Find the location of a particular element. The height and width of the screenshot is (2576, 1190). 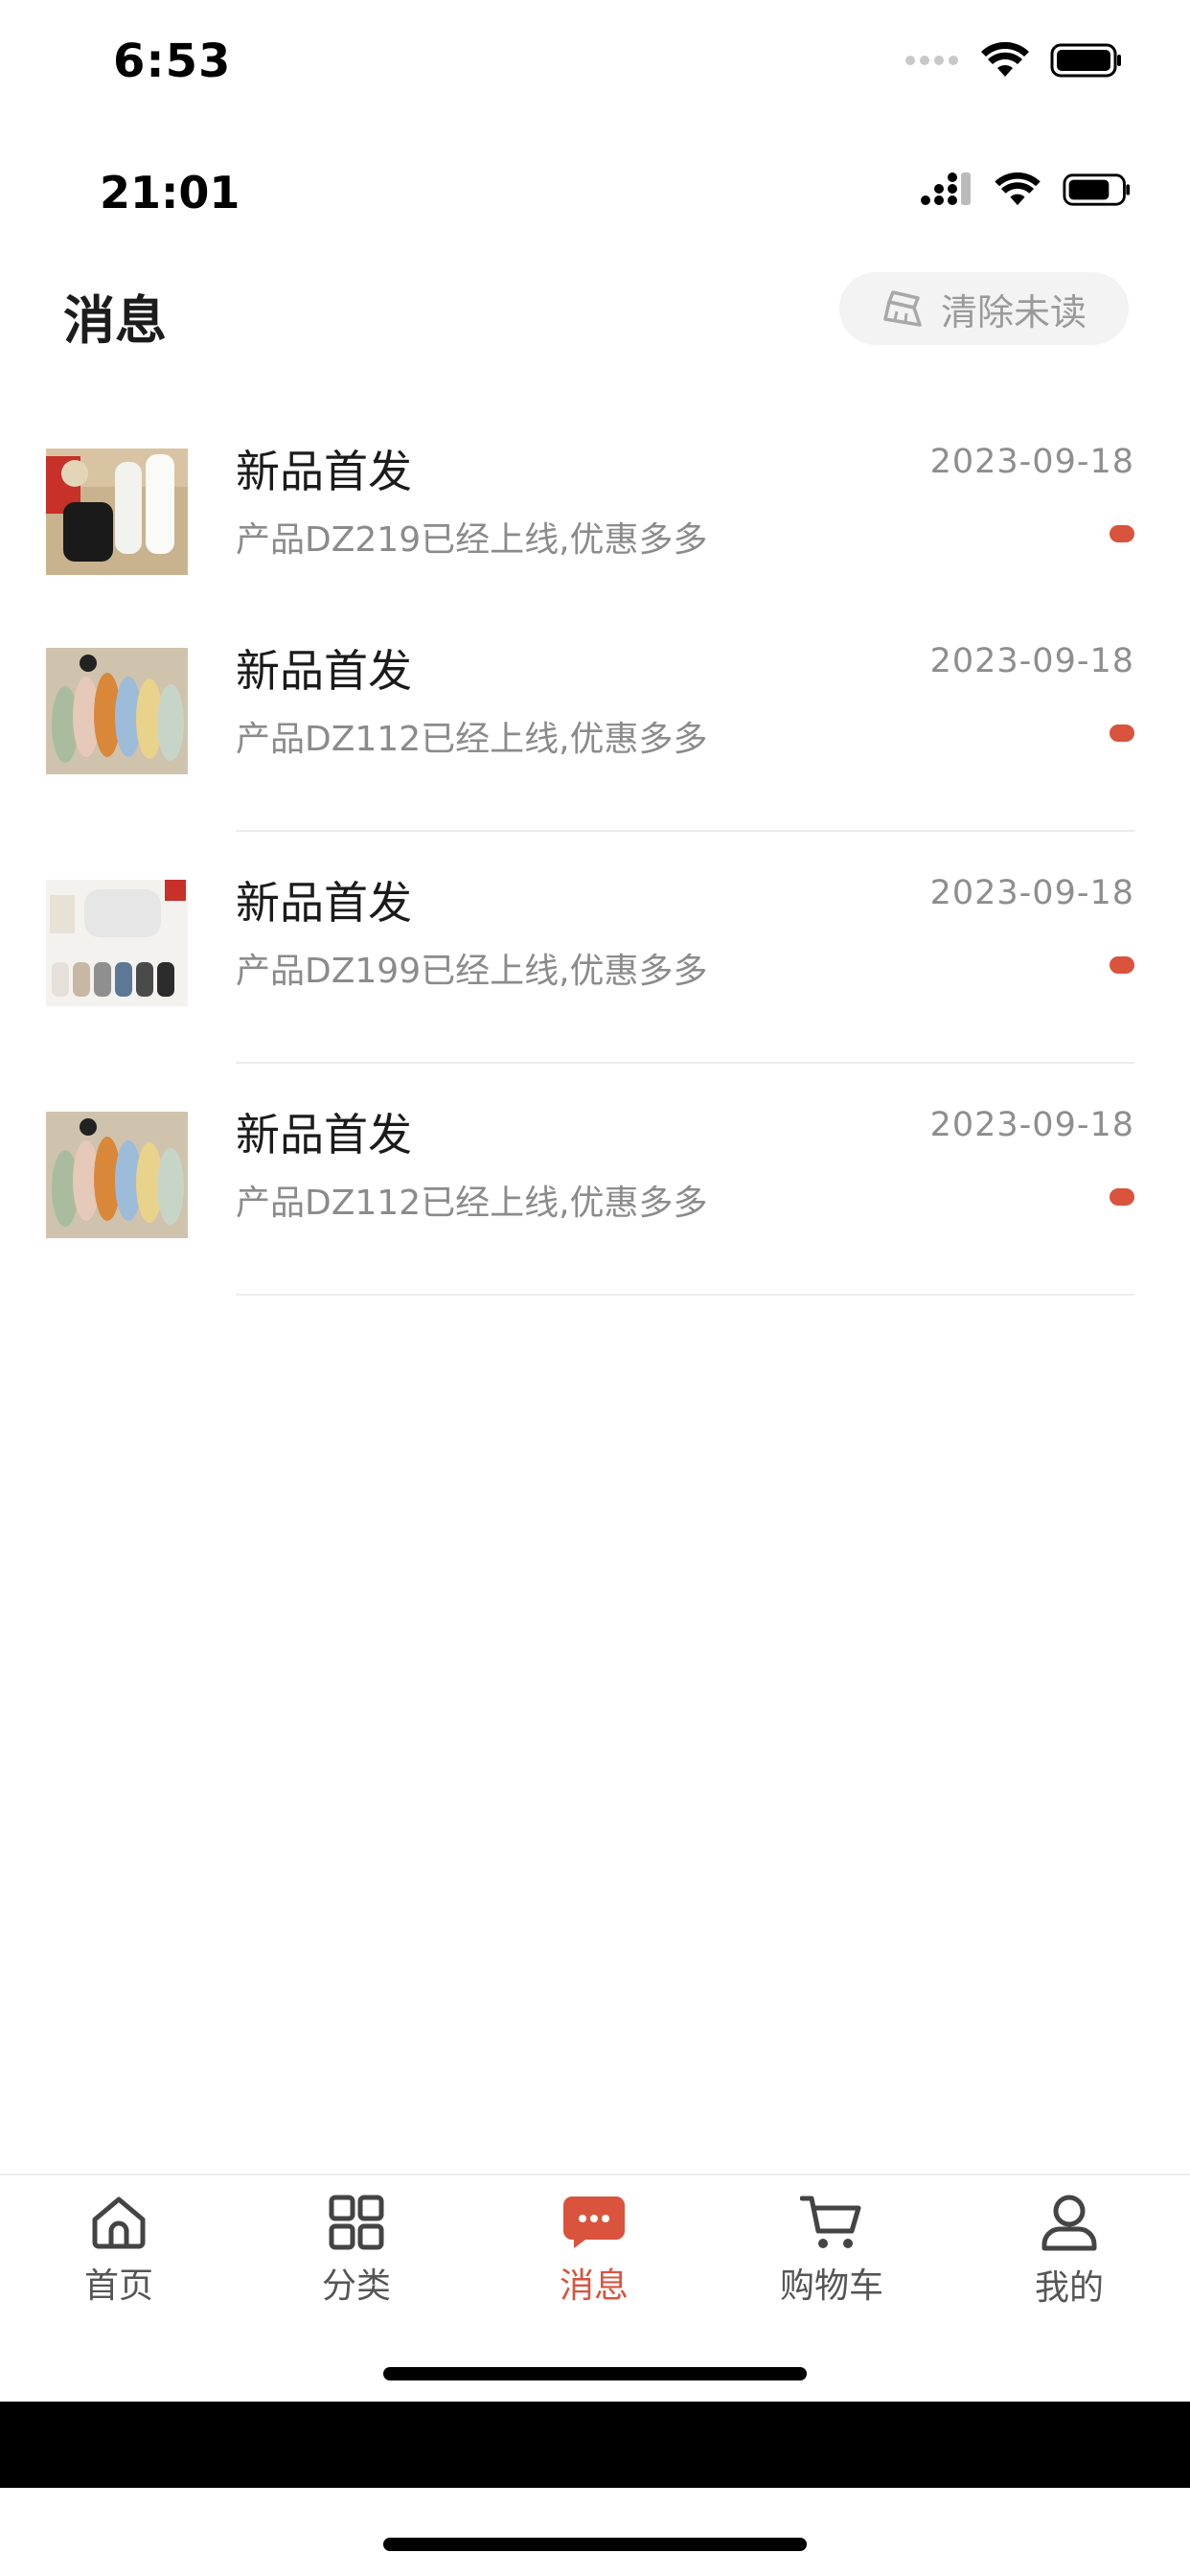

tab-messages: 消息 is located at coordinates (594, 2251).